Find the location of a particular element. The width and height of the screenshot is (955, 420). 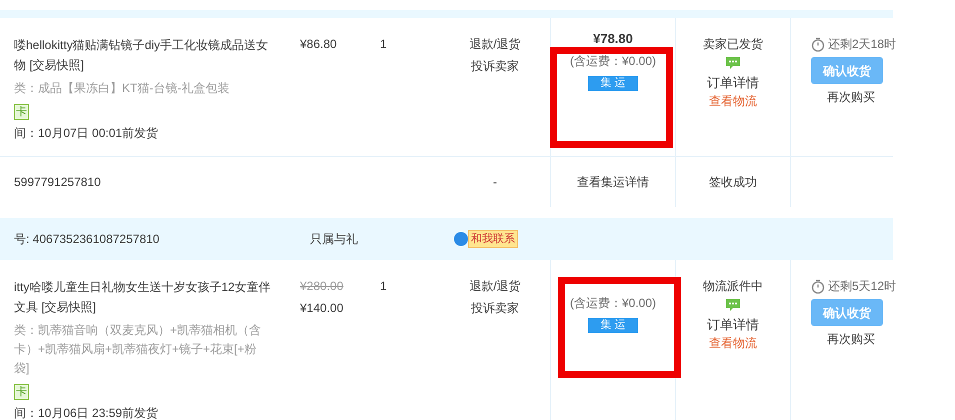

delivery-result: 签收成功 is located at coordinates (732, 182).